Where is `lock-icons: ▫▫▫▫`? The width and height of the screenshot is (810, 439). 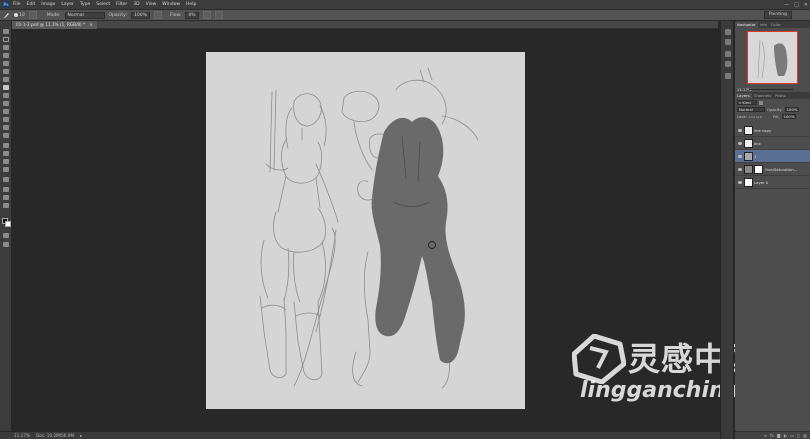
lock-icons: ▫▫▫▫ is located at coordinates (756, 116).